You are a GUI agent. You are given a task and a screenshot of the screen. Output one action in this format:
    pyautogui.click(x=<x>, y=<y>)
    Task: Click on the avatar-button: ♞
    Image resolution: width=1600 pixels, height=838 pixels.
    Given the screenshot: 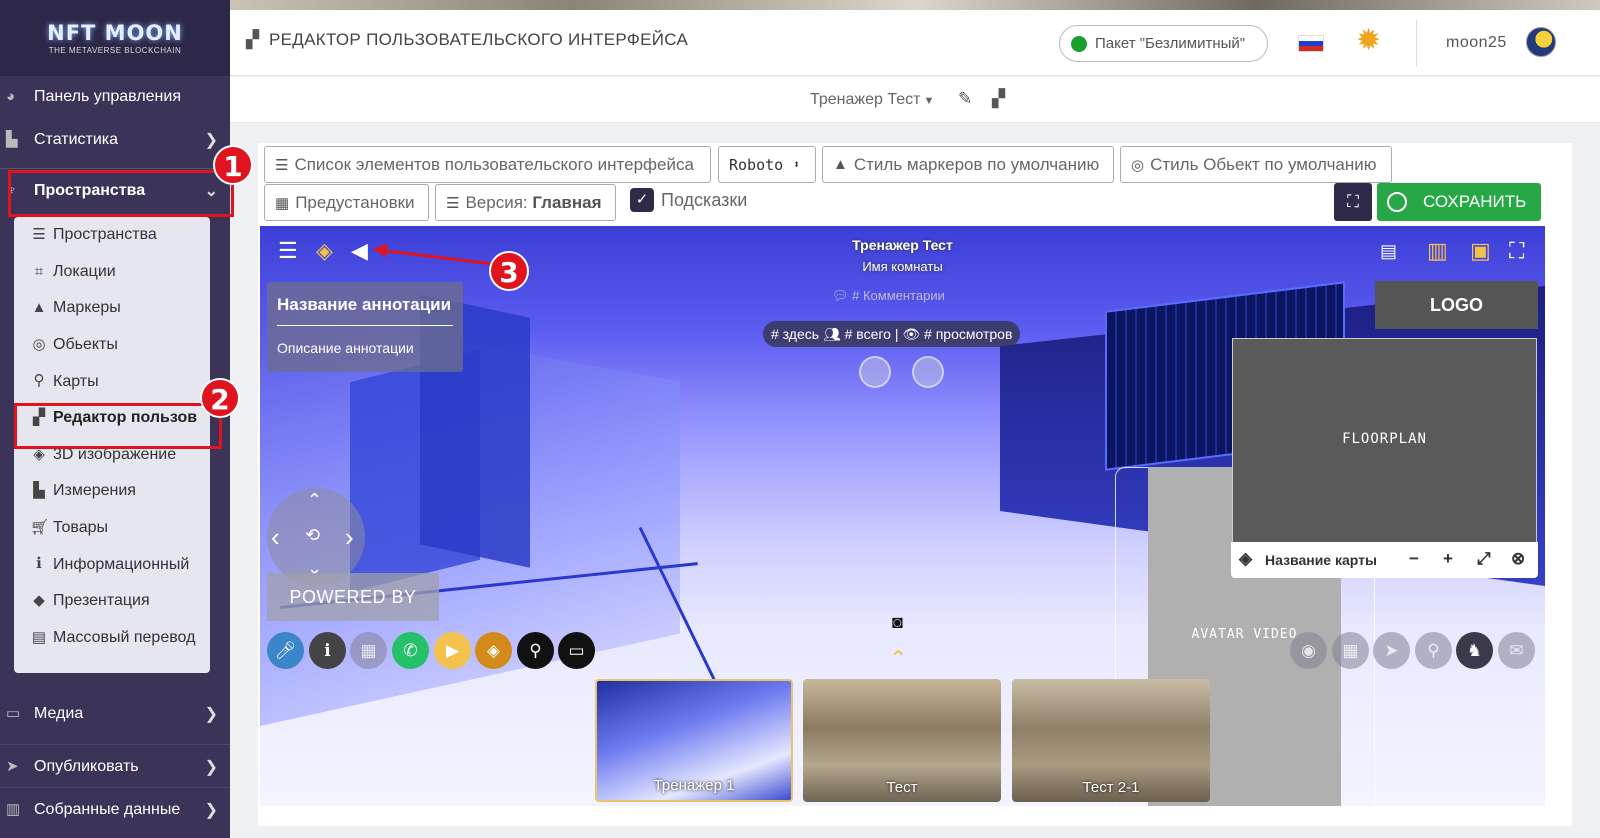 What is the action you would take?
    pyautogui.click(x=1474, y=650)
    